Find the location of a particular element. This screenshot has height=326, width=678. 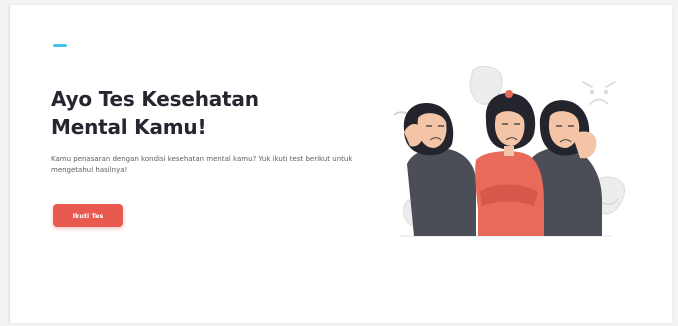

brand-logo is located at coordinates (60, 45).